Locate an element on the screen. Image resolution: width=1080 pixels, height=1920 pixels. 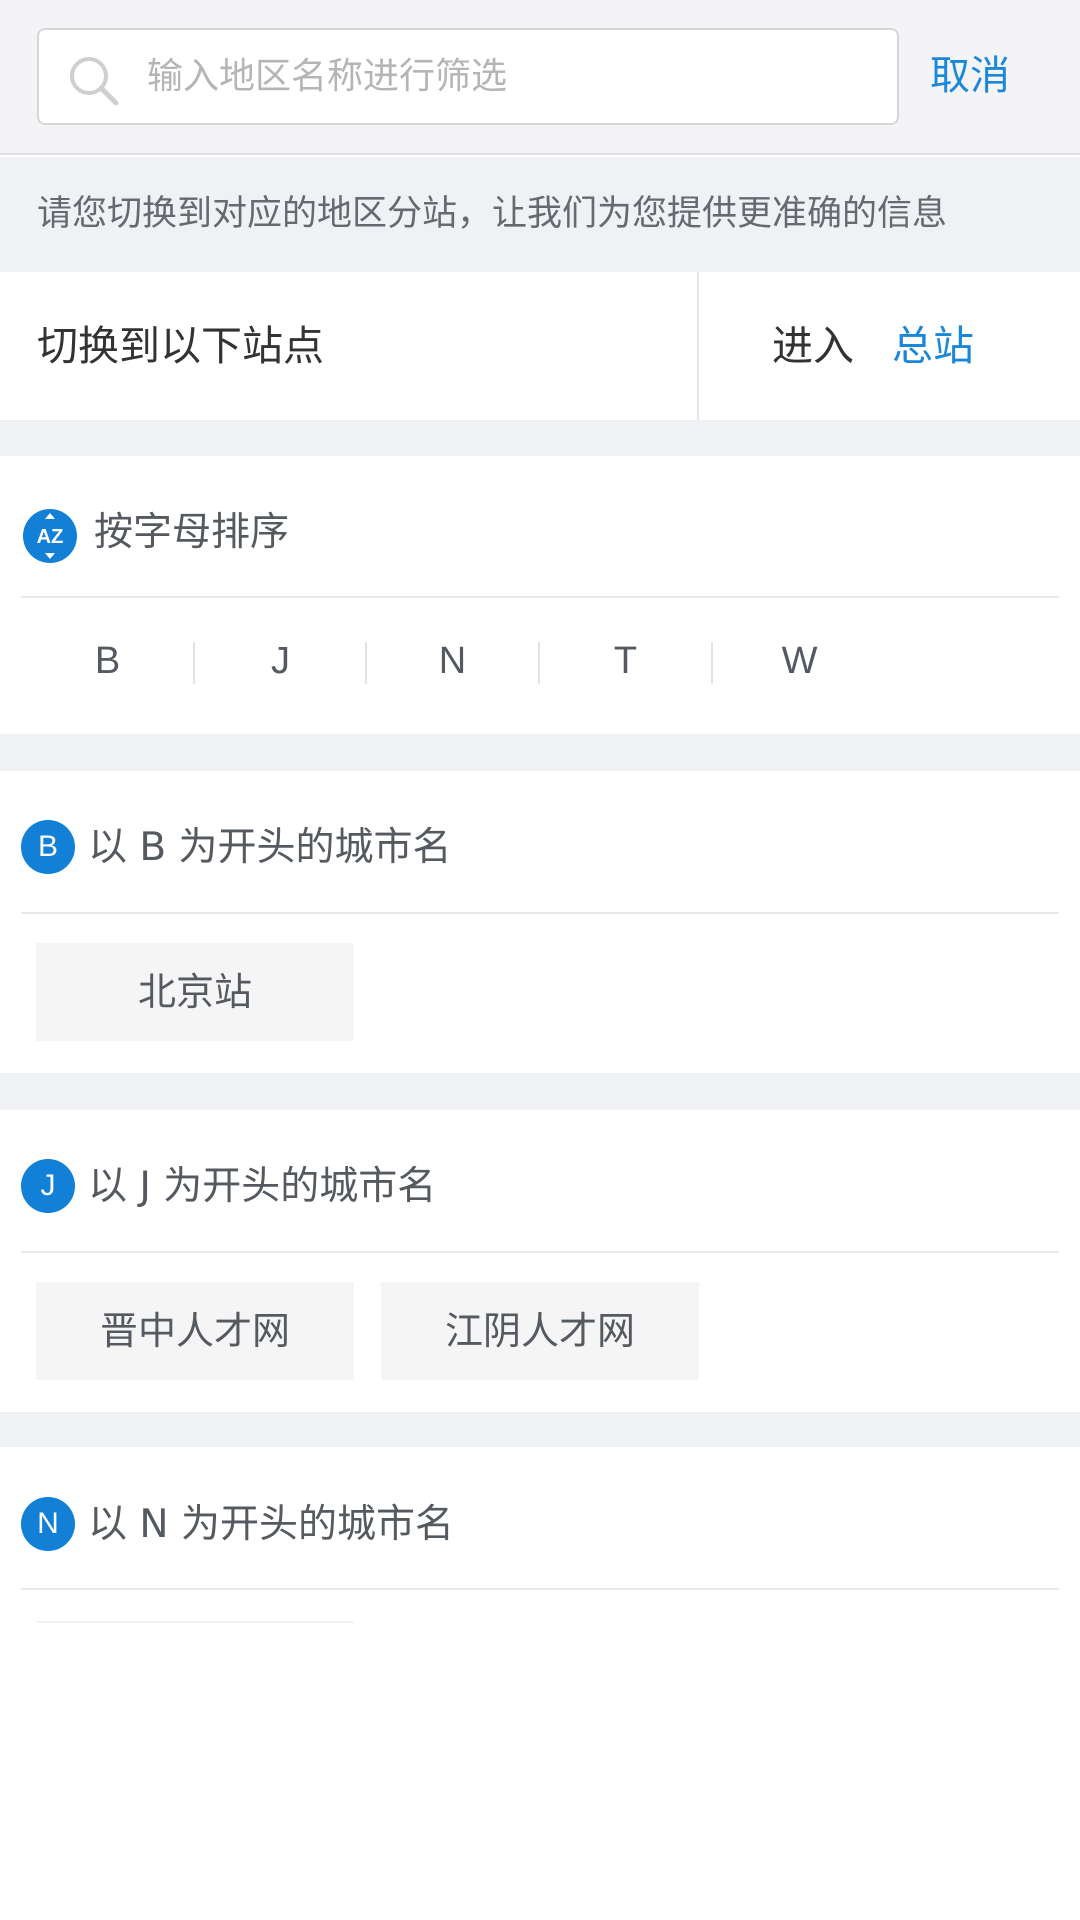
switch-site-row: 切换到以下站点 进入 总站 is located at coordinates (540, 346).